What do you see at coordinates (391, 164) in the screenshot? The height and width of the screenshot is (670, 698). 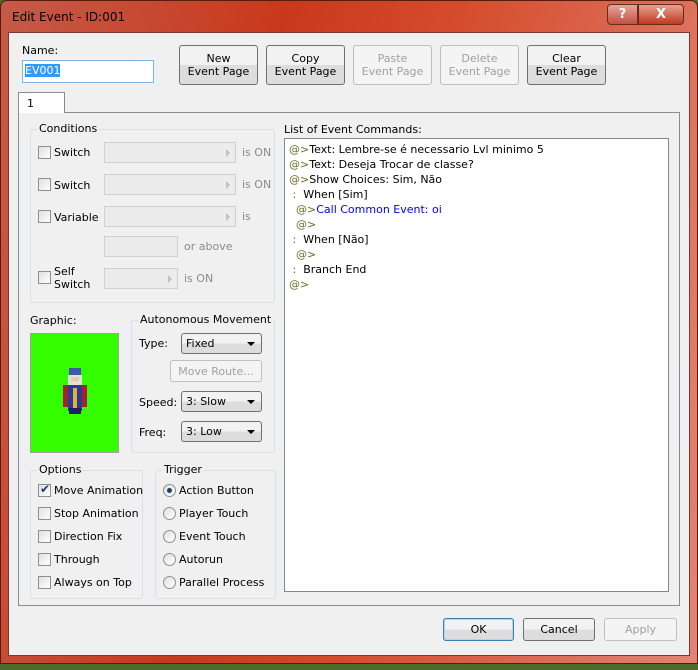 I see `command-text: Text: Deseja Trocar de classe?` at bounding box center [391, 164].